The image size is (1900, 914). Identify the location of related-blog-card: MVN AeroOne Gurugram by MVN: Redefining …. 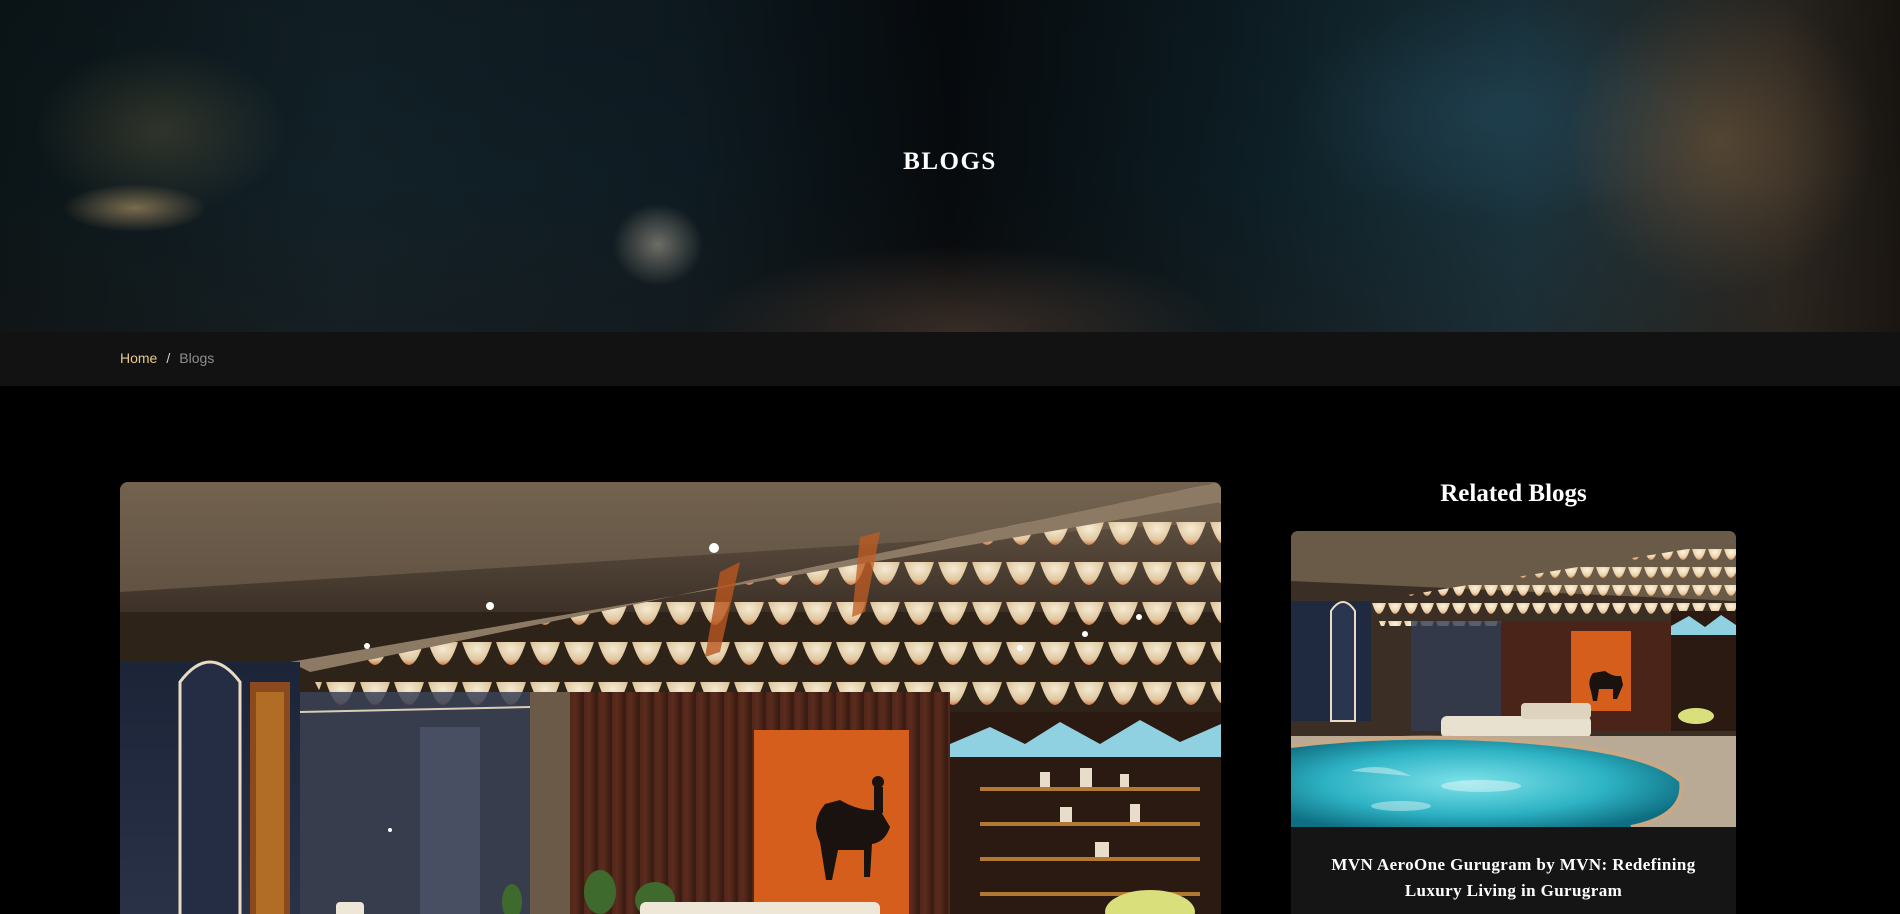
(1513, 722).